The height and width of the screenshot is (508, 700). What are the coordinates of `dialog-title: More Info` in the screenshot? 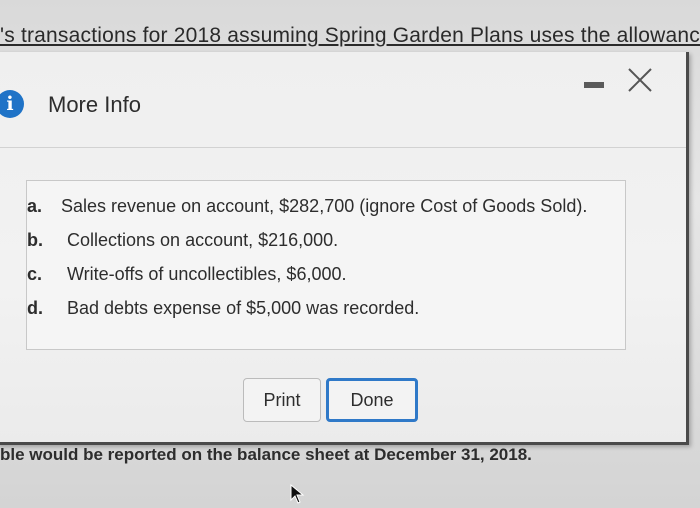 It's located at (94, 104).